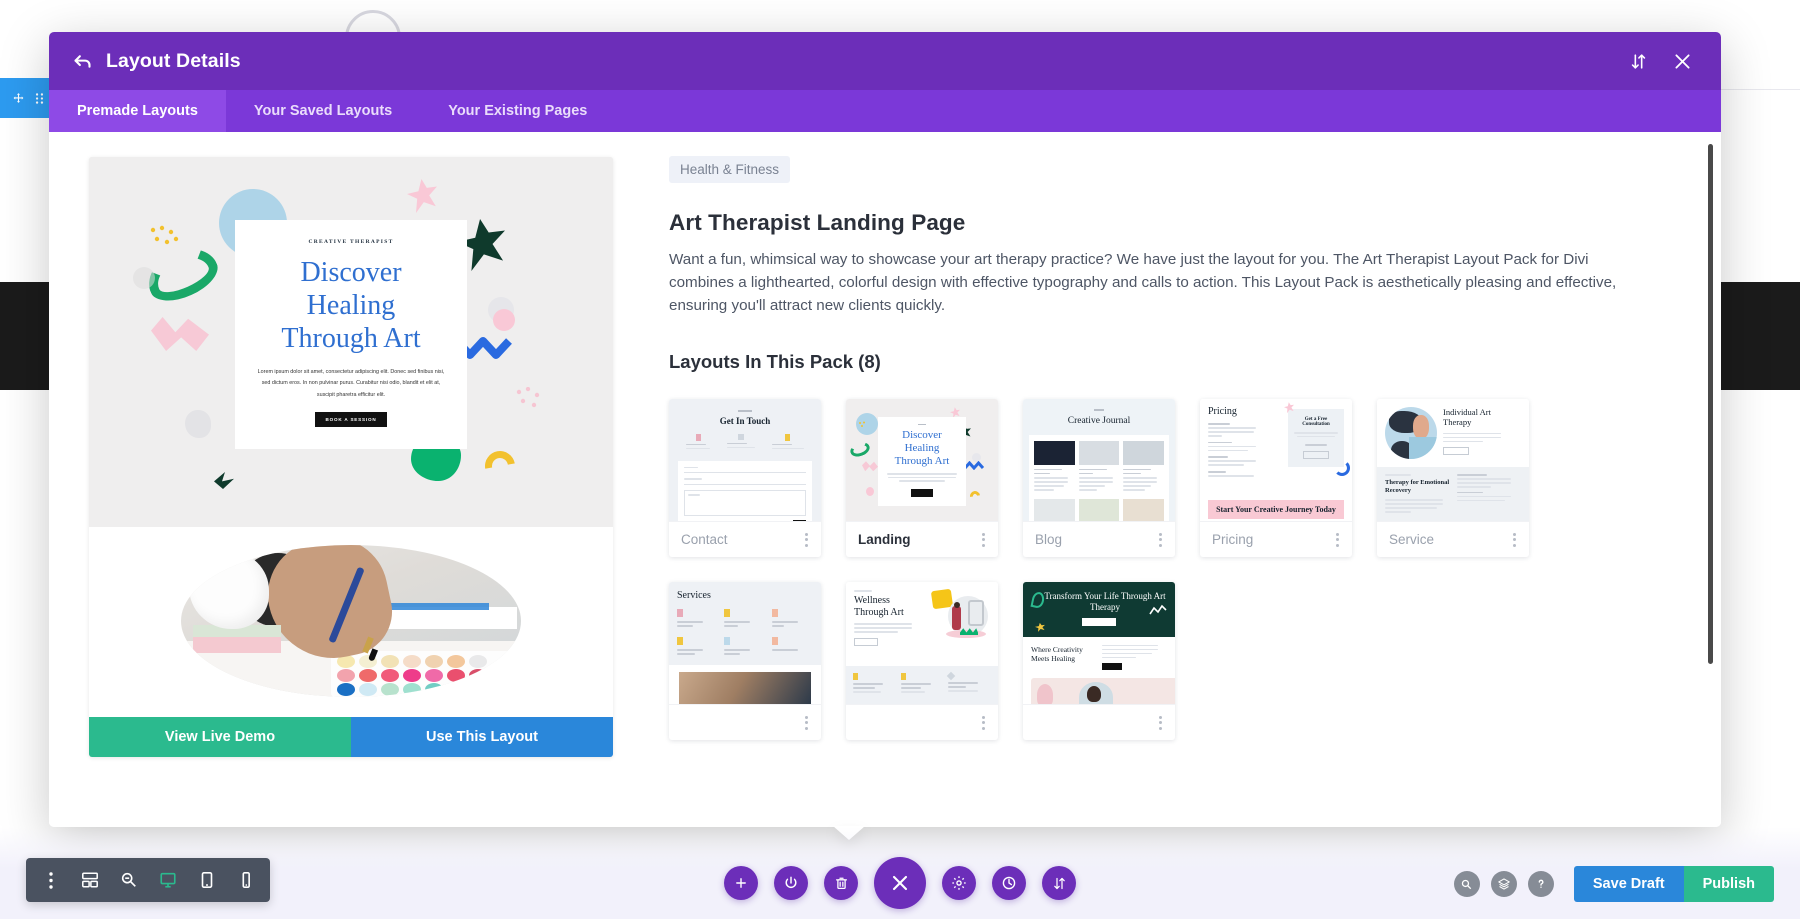 This screenshot has height=919, width=1800. What do you see at coordinates (704, 540) in the screenshot?
I see `layout-card-name: Contact` at bounding box center [704, 540].